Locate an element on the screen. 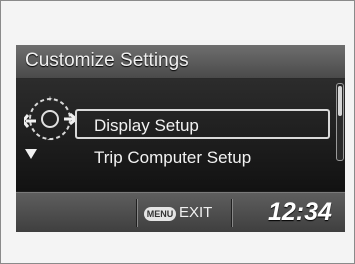  menu-item-label: Display Setup is located at coordinates (146, 125).